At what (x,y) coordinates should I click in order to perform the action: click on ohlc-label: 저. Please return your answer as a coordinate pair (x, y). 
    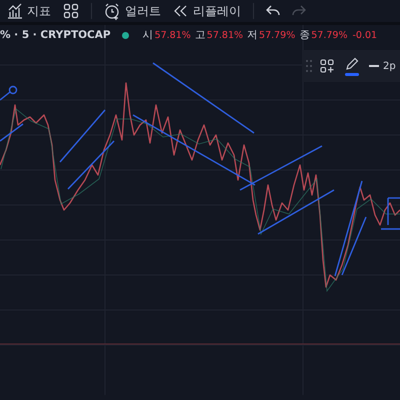
    Looking at the image, I should click on (252, 35).